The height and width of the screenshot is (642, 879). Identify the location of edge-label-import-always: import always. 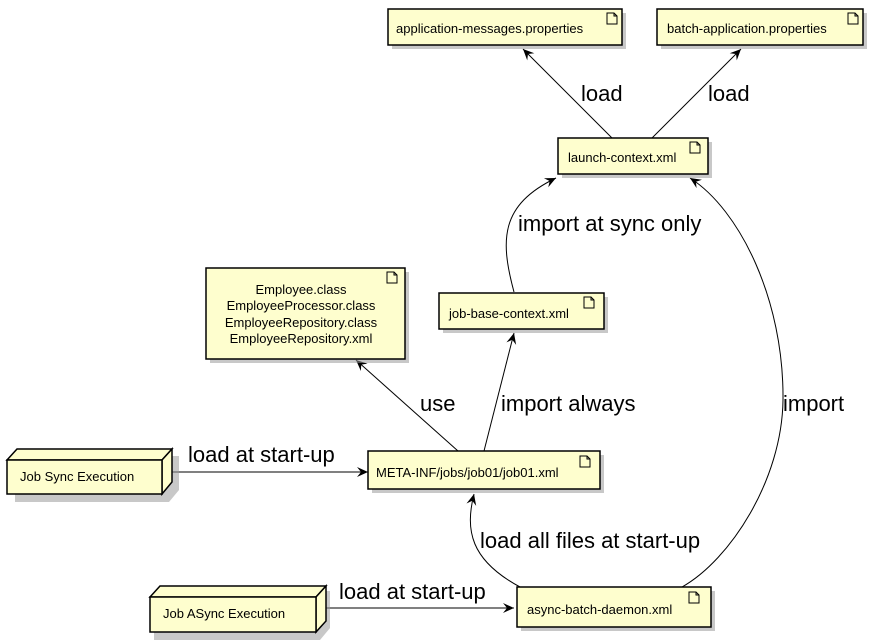
(568, 403).